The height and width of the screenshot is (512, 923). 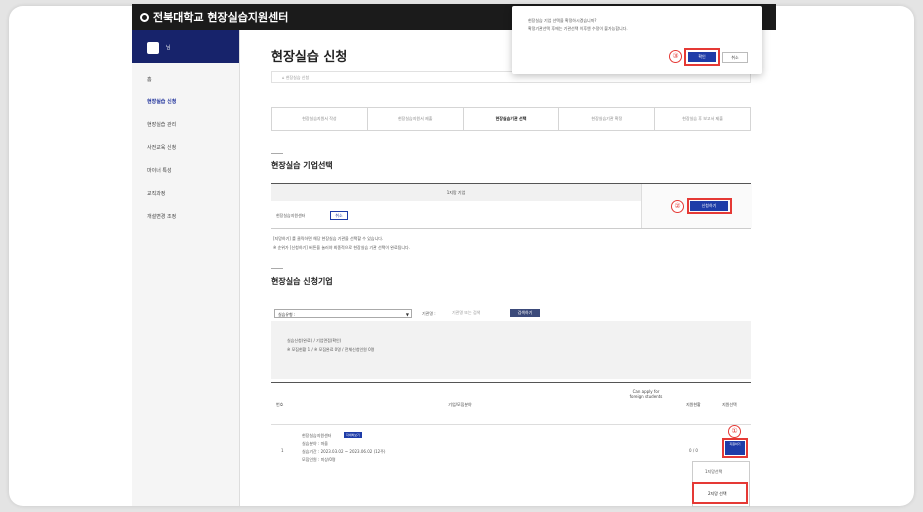 I want to click on tab-report-submit: 현장실습 후 보고서 제출, so click(x=702, y=119).